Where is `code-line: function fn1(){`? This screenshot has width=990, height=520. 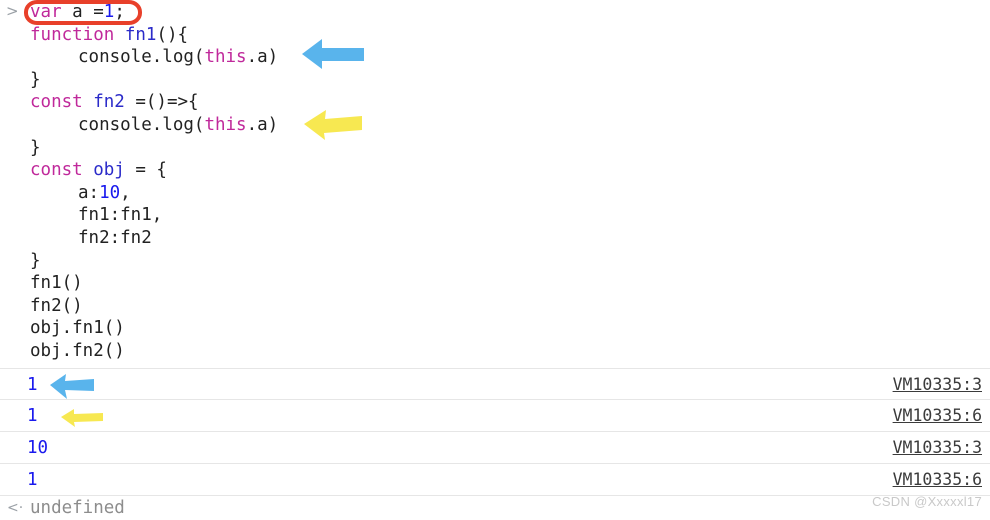 code-line: function fn1(){ is located at coordinates (495, 35).